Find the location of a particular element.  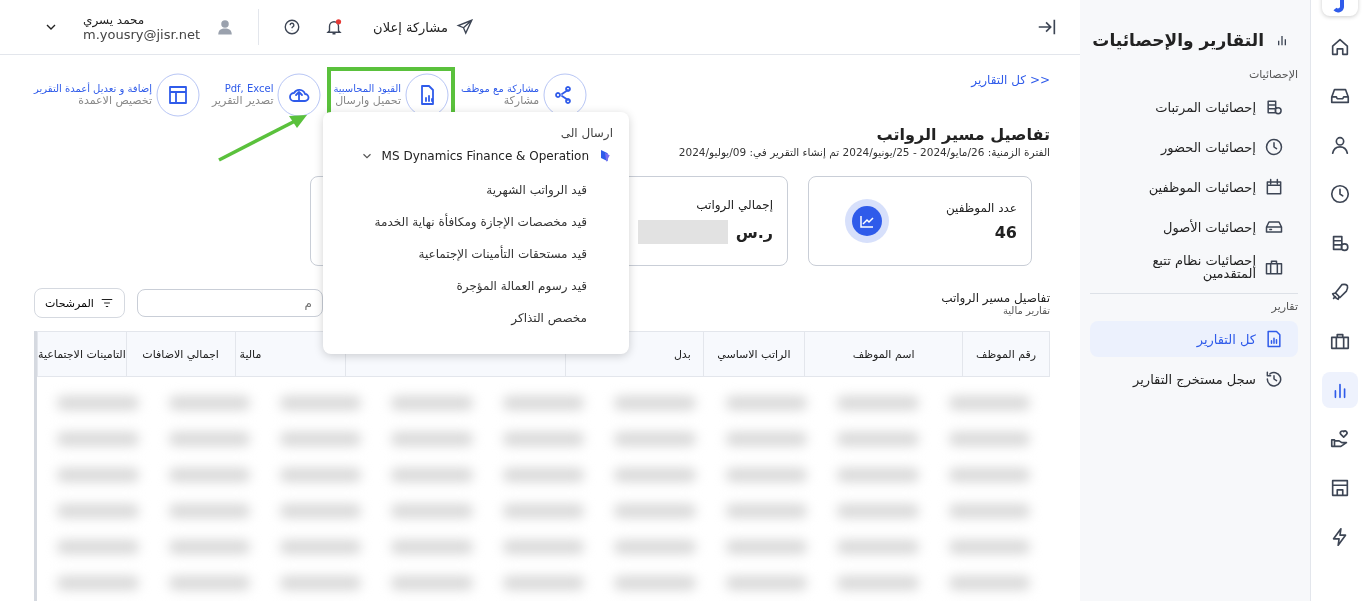

menu-group: MS Dynamics Finance & Operation is located at coordinates (475, 156).